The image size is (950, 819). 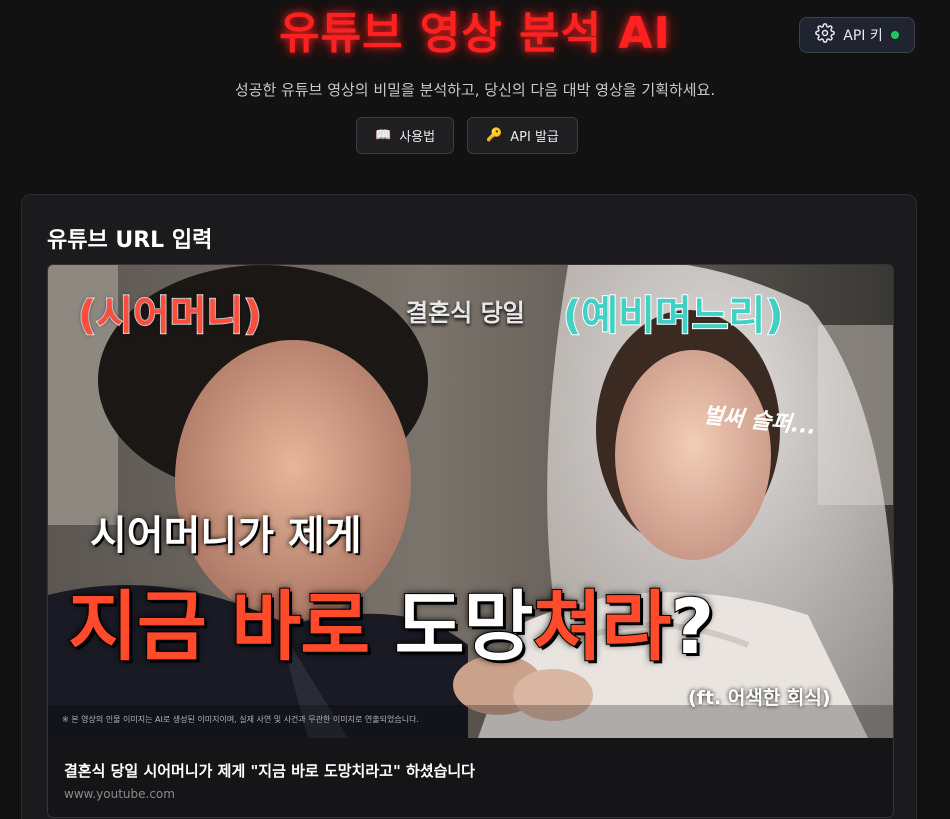 I want to click on book-icon: 📖, so click(x=383, y=135).